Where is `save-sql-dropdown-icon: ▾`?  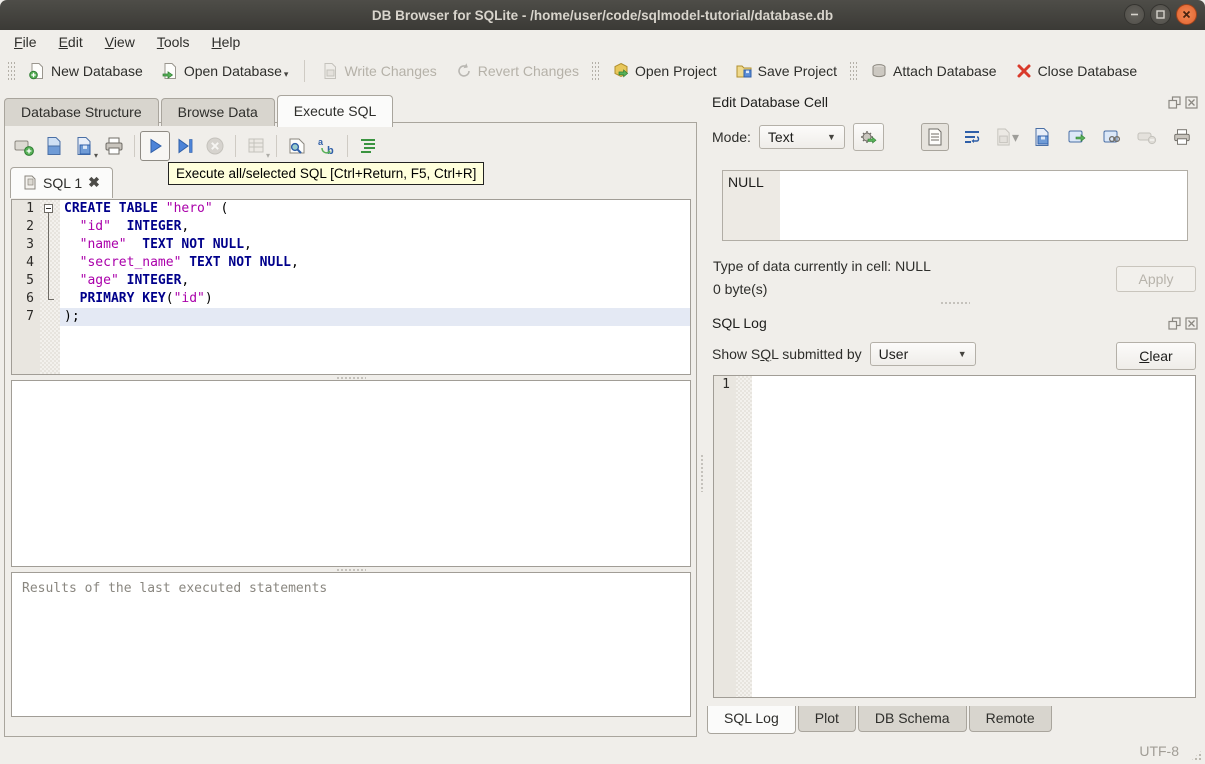 save-sql-dropdown-icon: ▾ is located at coordinates (96, 155).